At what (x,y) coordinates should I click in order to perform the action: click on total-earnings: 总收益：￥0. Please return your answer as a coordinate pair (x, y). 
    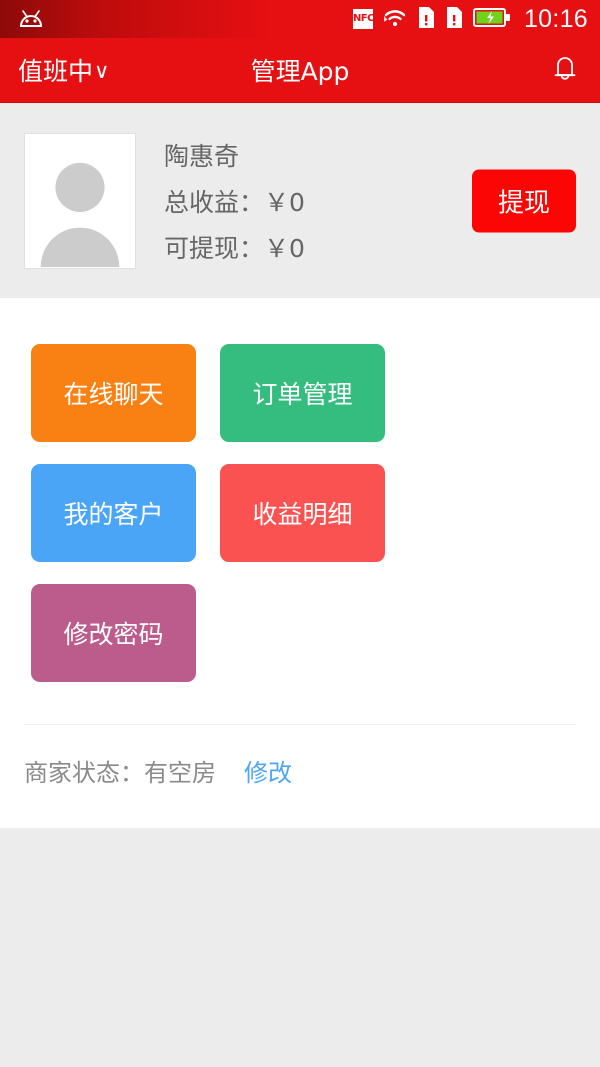
    Looking at the image, I should click on (234, 202).